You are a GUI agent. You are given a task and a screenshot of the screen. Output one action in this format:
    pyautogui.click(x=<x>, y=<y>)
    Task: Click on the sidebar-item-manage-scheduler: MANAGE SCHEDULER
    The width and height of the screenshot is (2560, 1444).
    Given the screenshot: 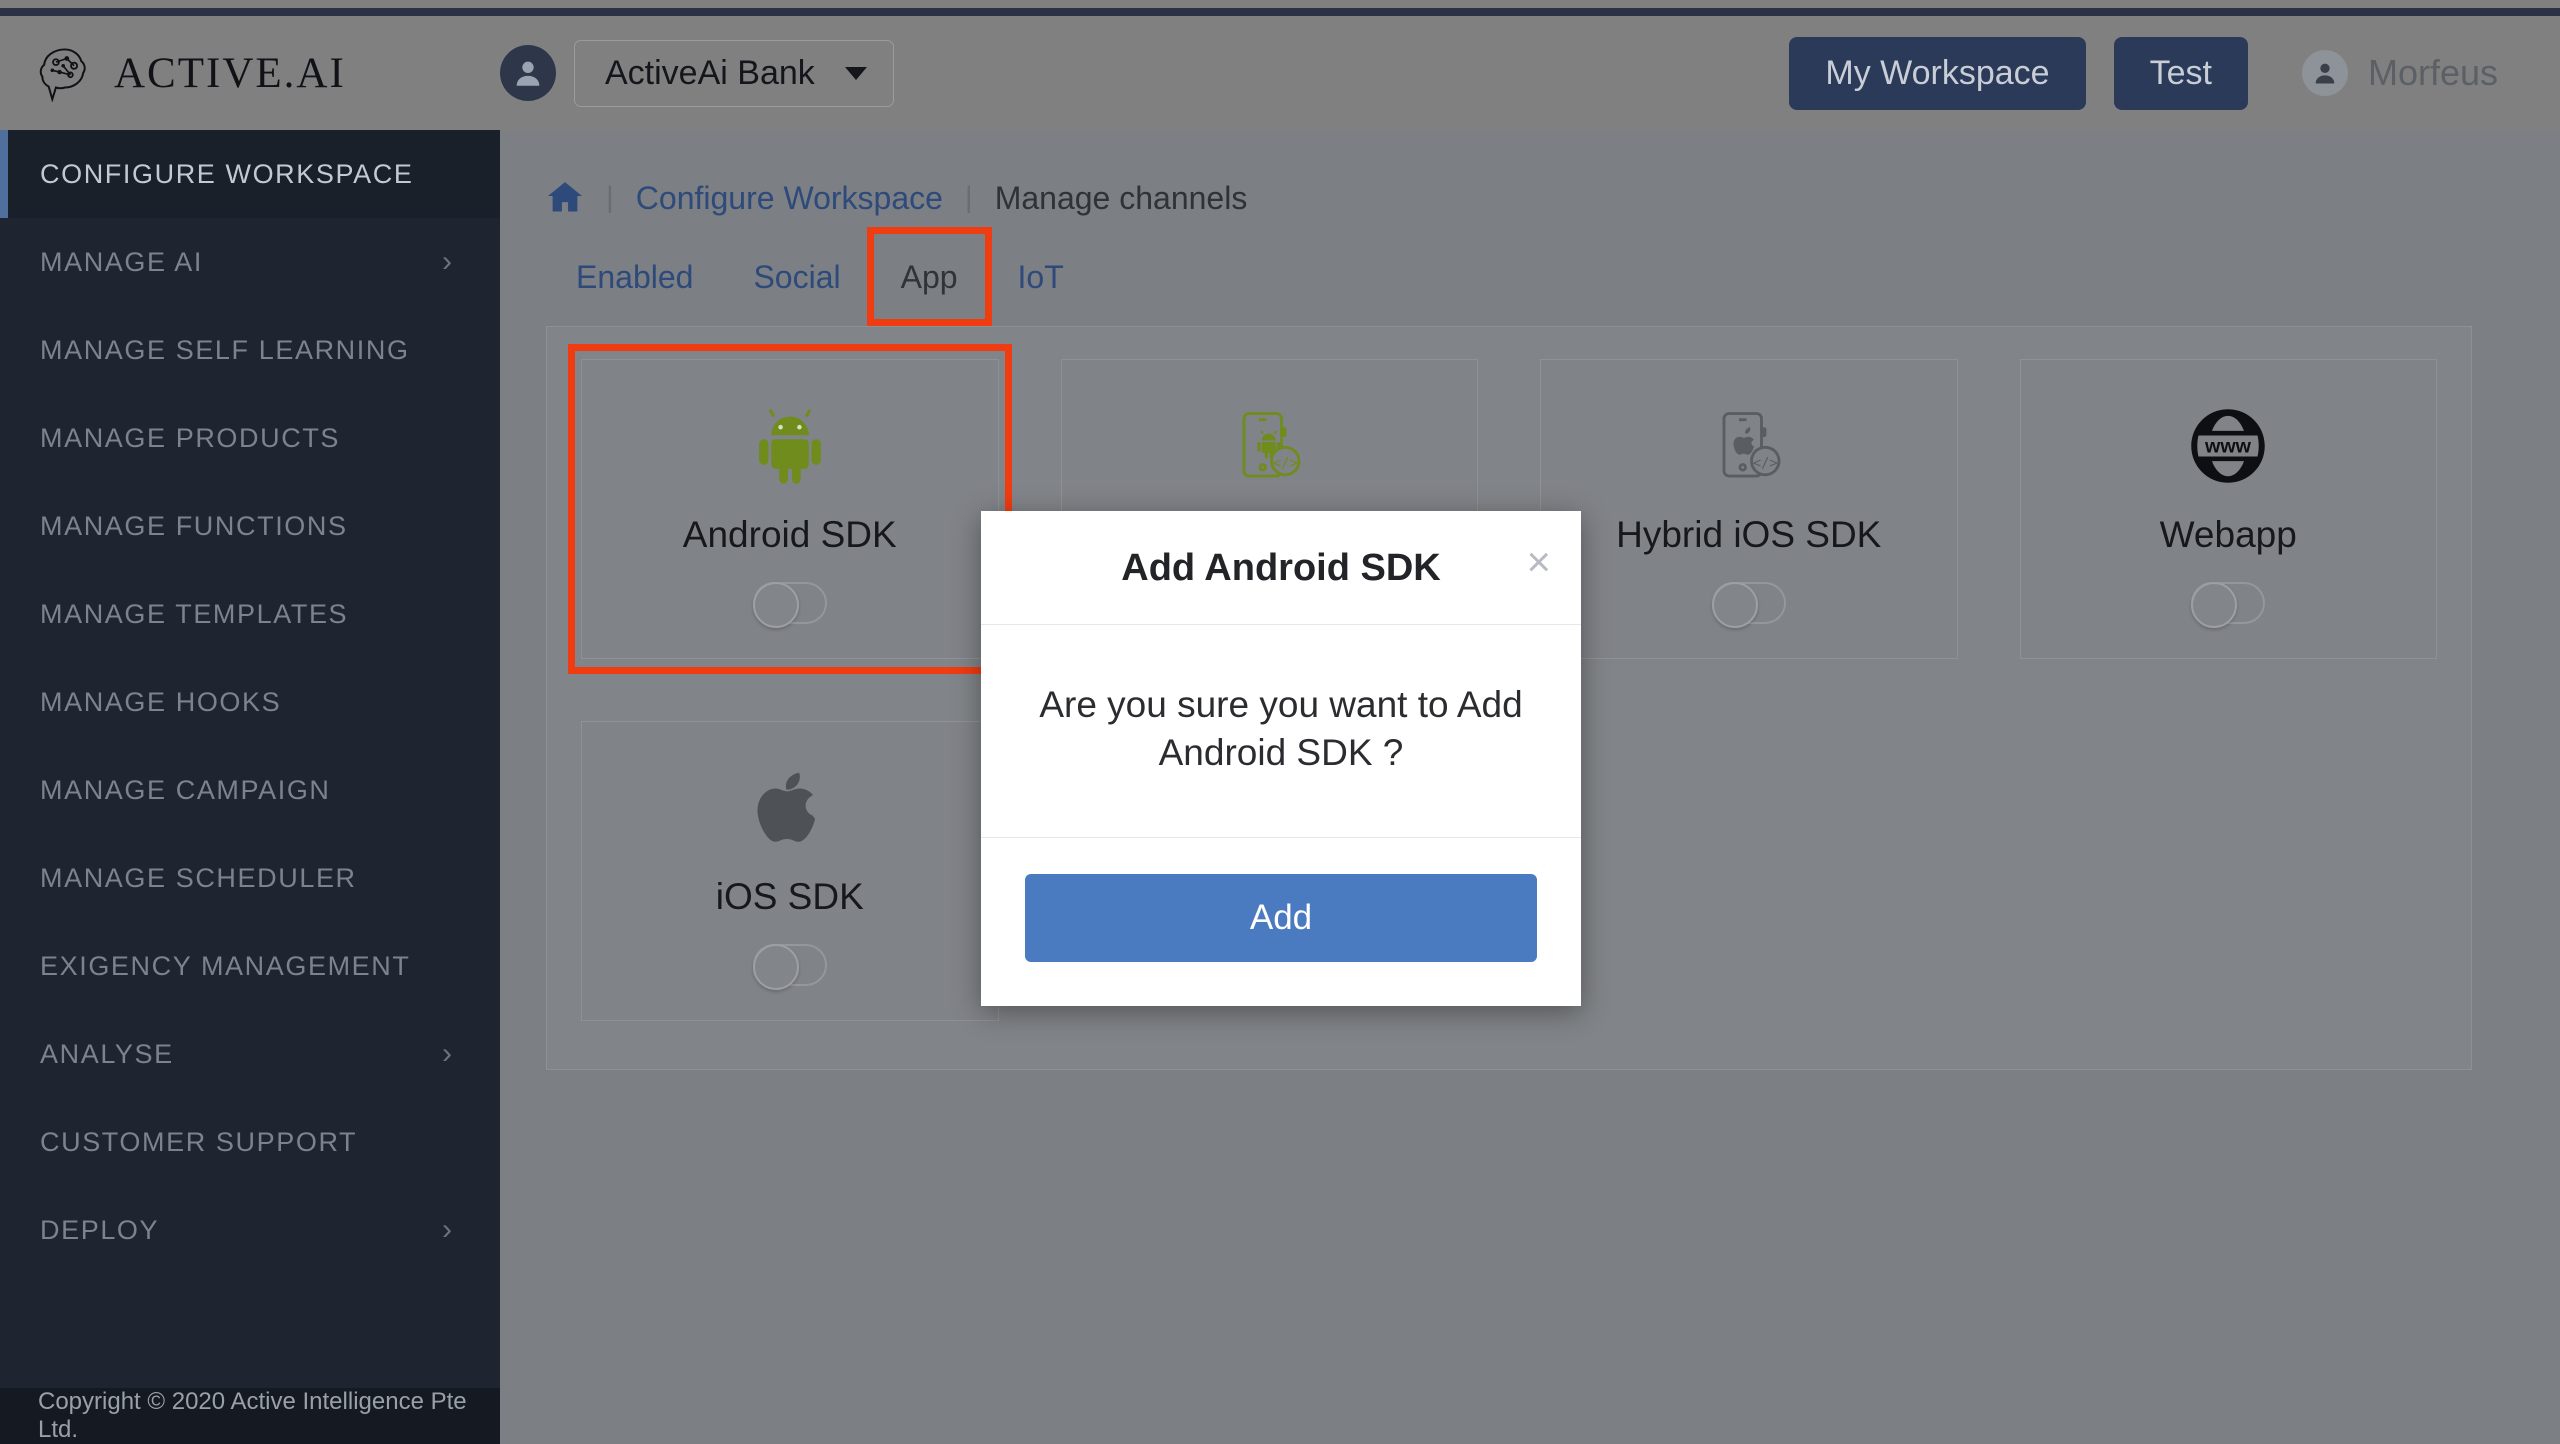 What is the action you would take?
    pyautogui.click(x=250, y=878)
    